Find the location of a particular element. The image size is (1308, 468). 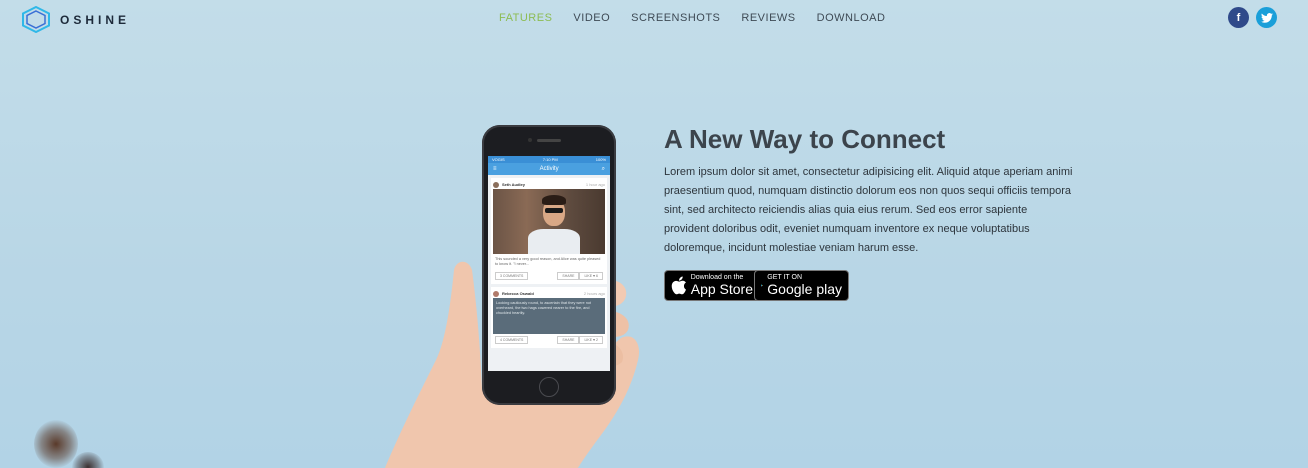

comments-button: 4 COMMENTS is located at coordinates (512, 340).